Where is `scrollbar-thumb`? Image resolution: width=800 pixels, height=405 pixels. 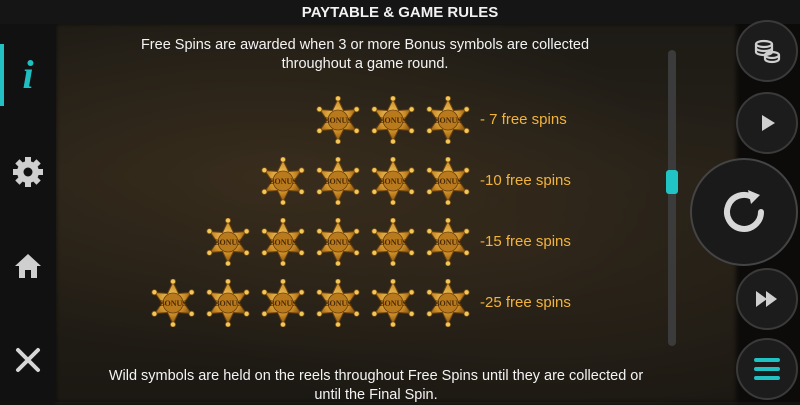 scrollbar-thumb is located at coordinates (672, 182).